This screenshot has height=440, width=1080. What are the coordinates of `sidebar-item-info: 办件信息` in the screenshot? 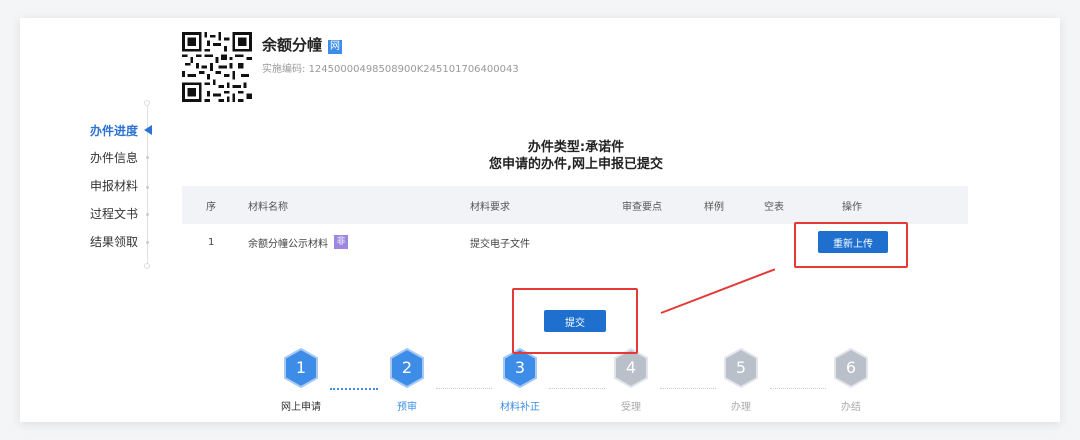 It's located at (114, 157).